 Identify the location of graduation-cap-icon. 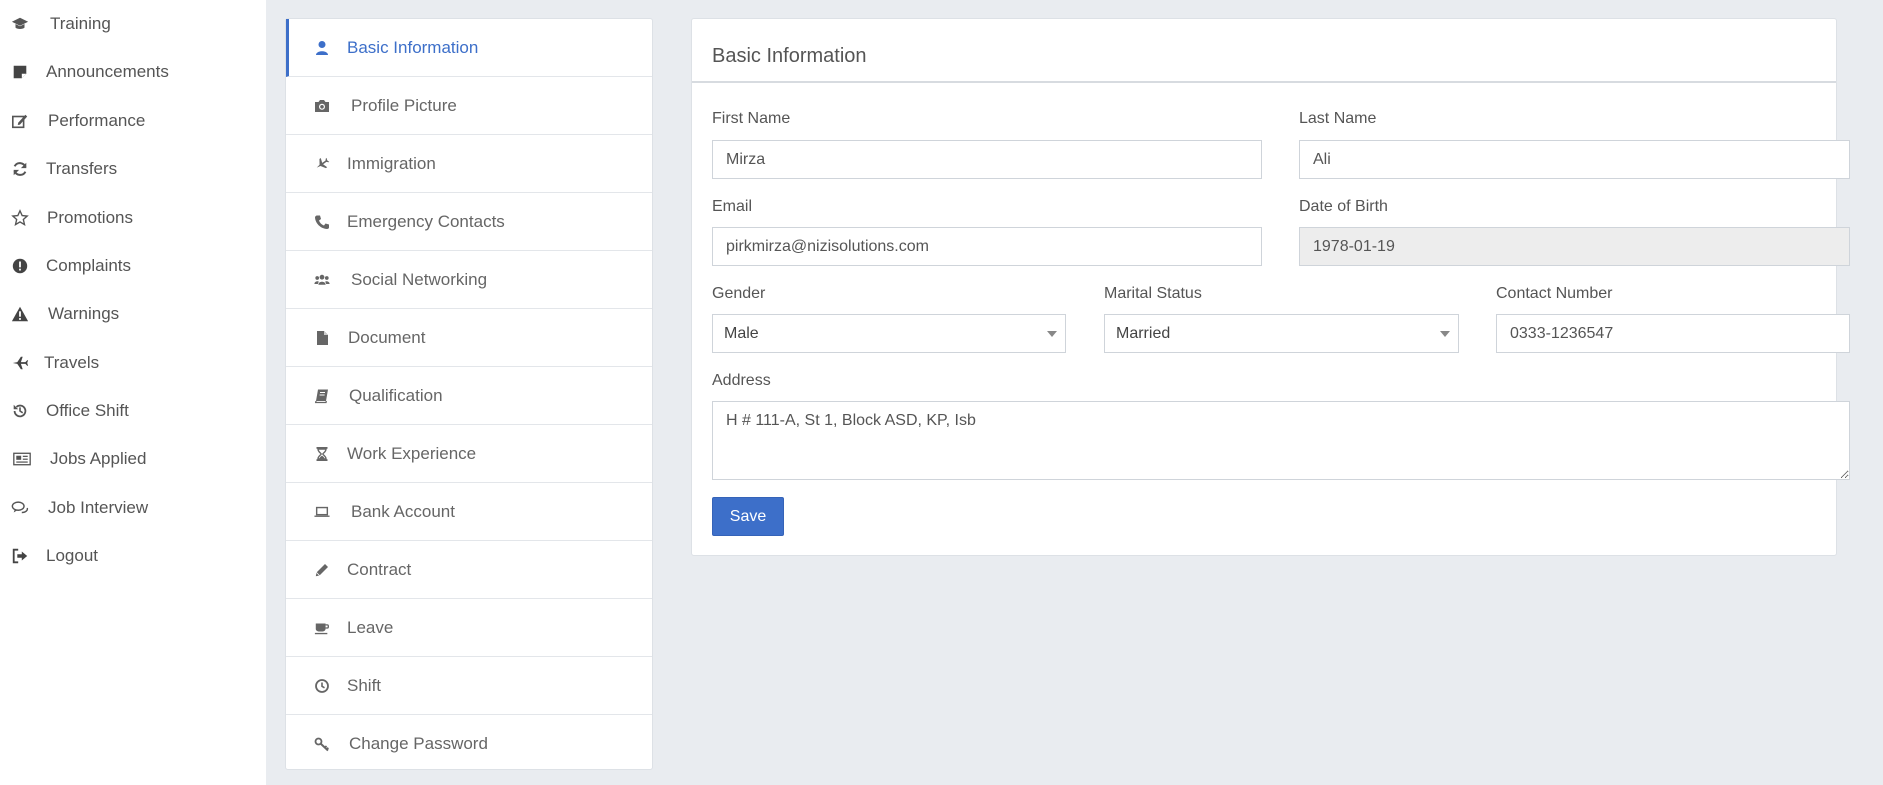
(20, 24).